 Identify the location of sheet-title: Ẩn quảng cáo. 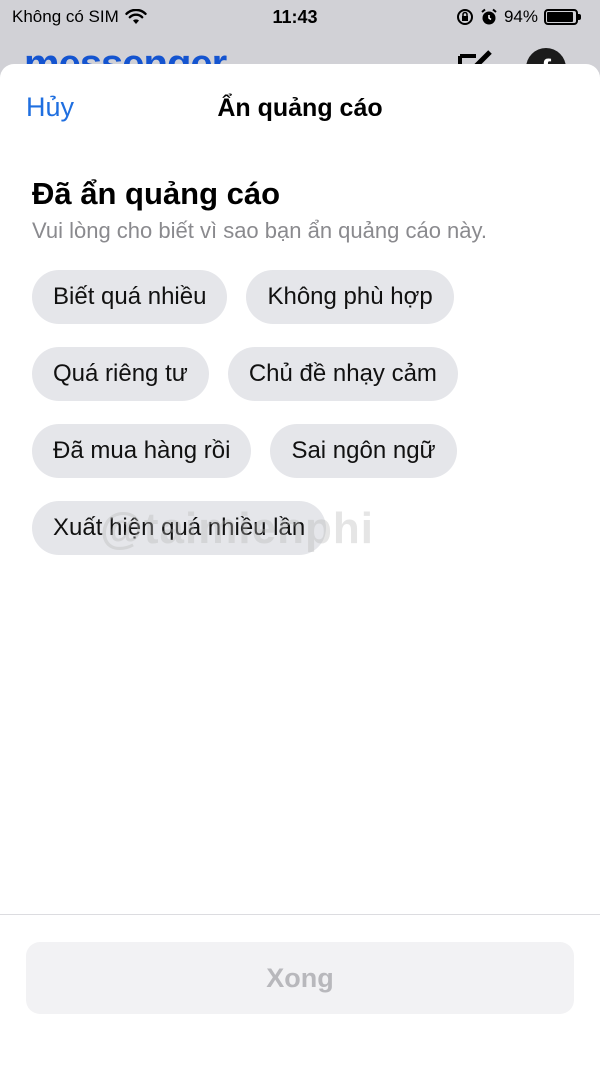
(300, 108).